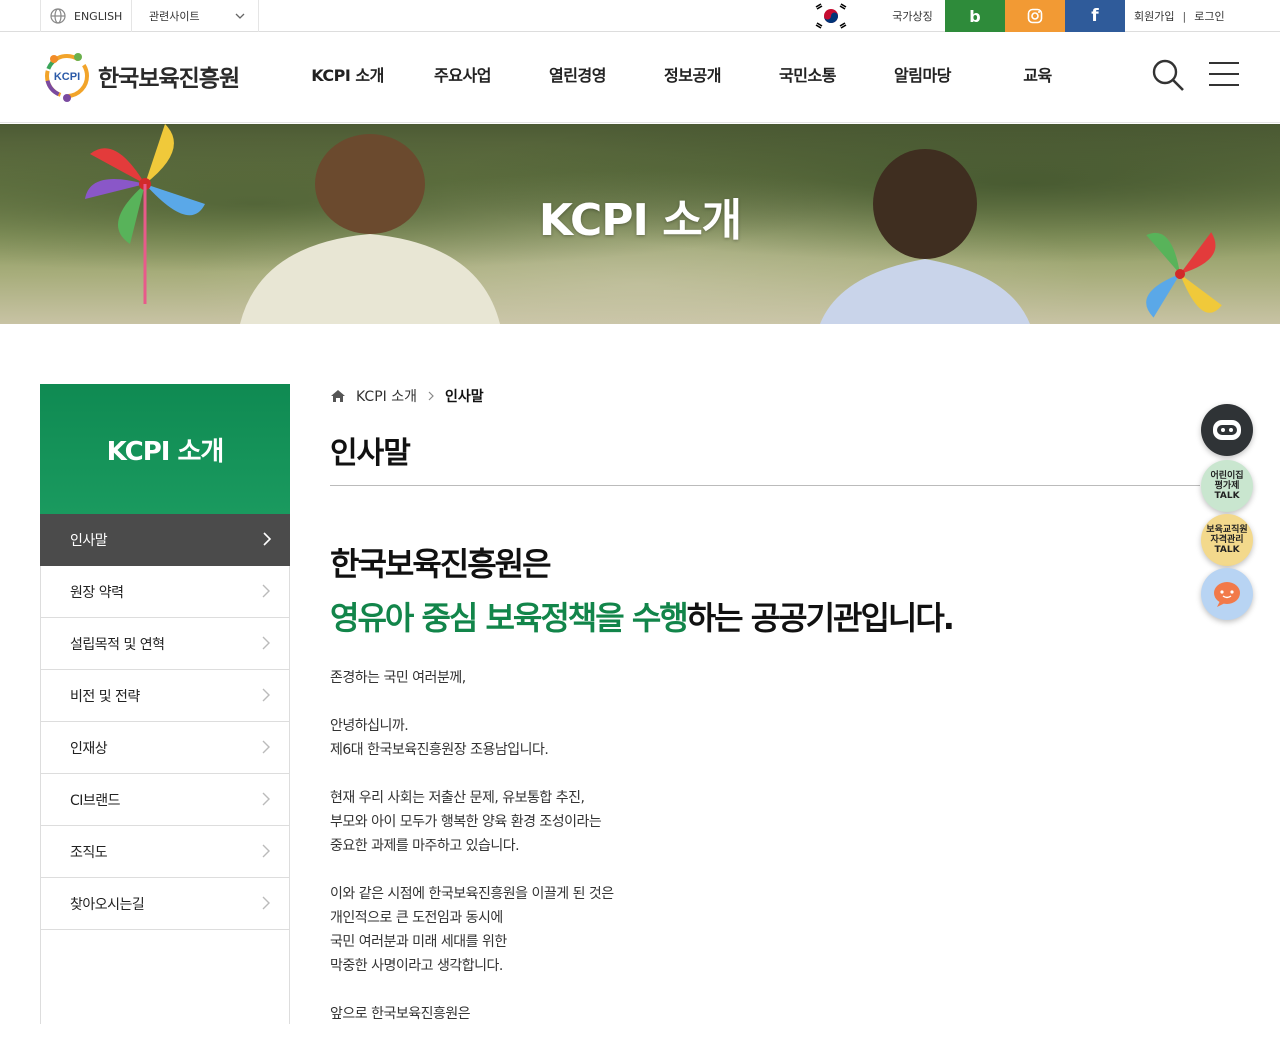 The height and width of the screenshot is (1050, 1280). Describe the element at coordinates (831, 16) in the screenshot. I see `taegukgi-icon` at that location.